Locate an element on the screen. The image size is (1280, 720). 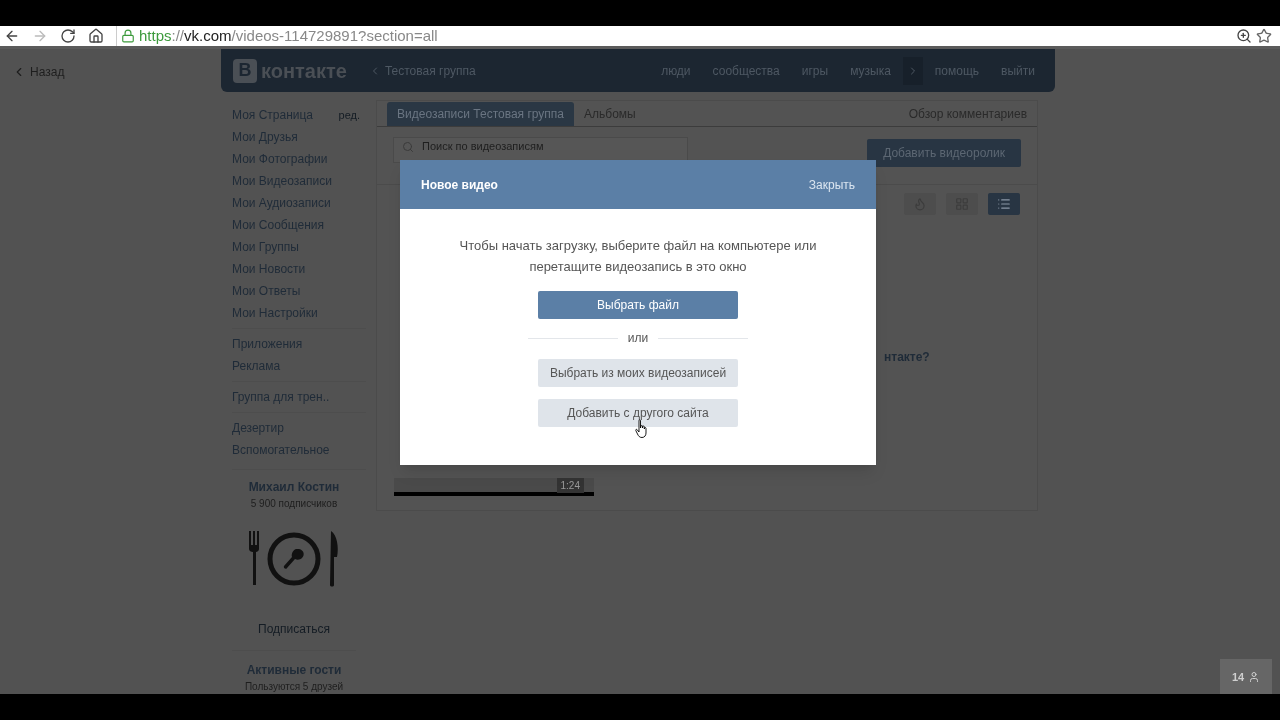
modal-message: Чтобы начать загрузку, выберите файл на компьютере или перетащите видеозапись в это окно is located at coordinates (638, 257).